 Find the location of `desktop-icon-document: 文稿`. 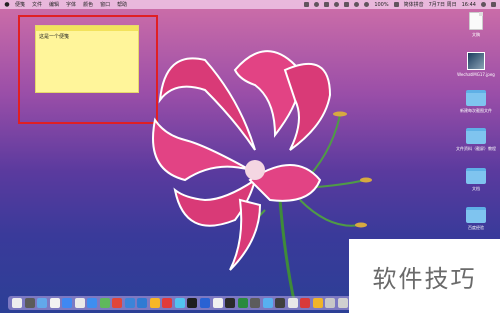

desktop-icon-document: 文稿 is located at coordinates (476, 24).